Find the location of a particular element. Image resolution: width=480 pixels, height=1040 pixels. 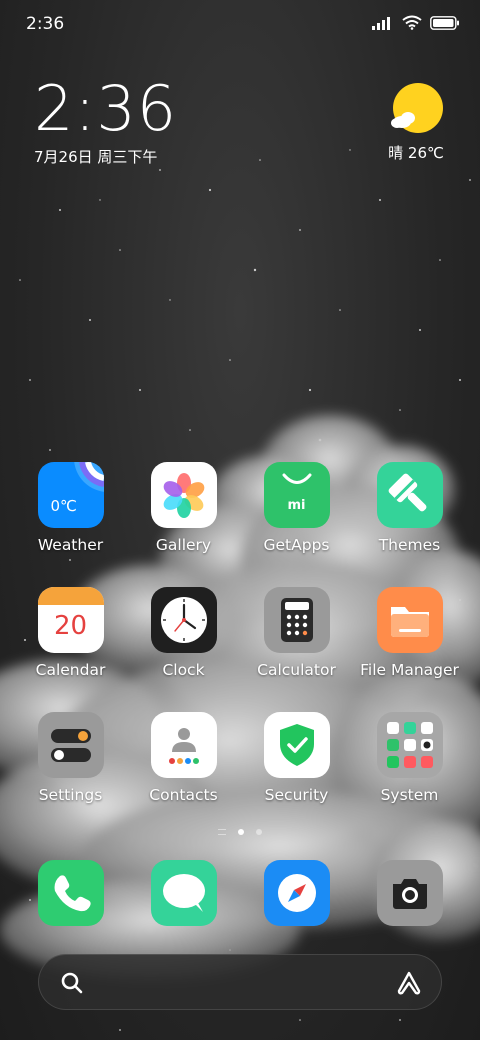

clock-widget-date: 7月26日 周三下午 is located at coordinates (96, 157).